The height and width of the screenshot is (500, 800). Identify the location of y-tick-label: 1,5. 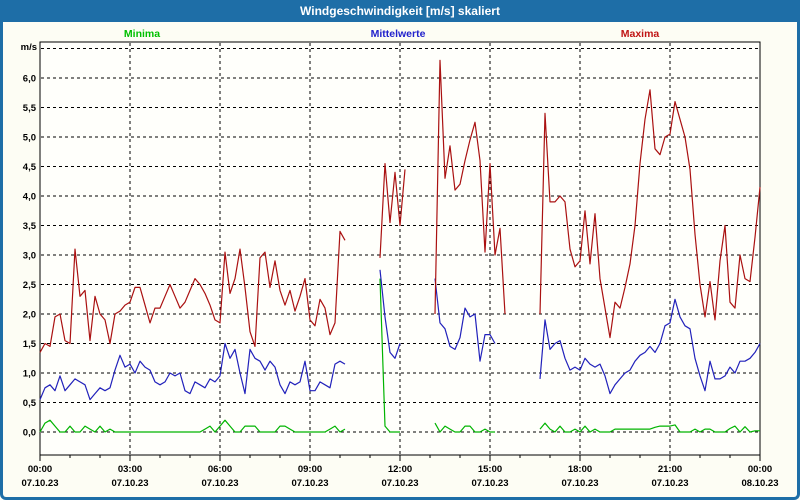
(30, 344).